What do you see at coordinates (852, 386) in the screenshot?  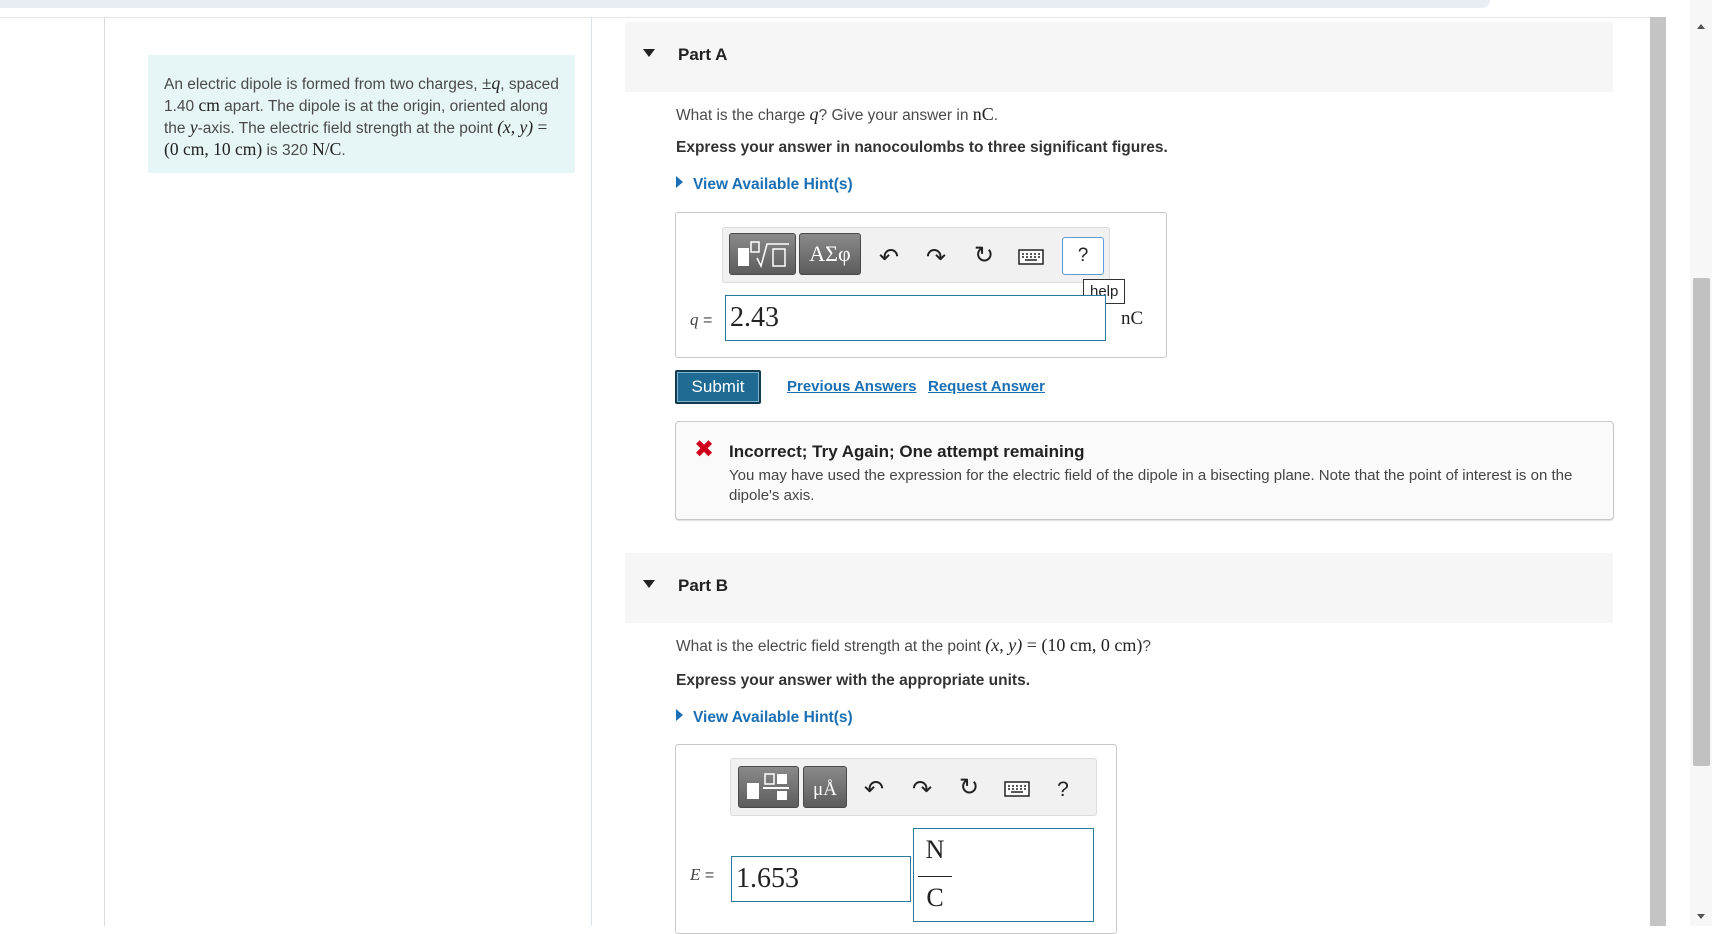 I see `previous-answers-link: Previous Answers` at bounding box center [852, 386].